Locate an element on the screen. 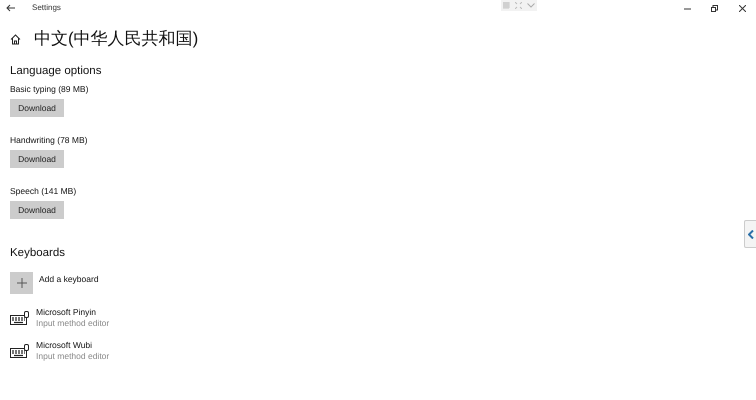  option-label: Speech (141 MB) is located at coordinates (44, 191).